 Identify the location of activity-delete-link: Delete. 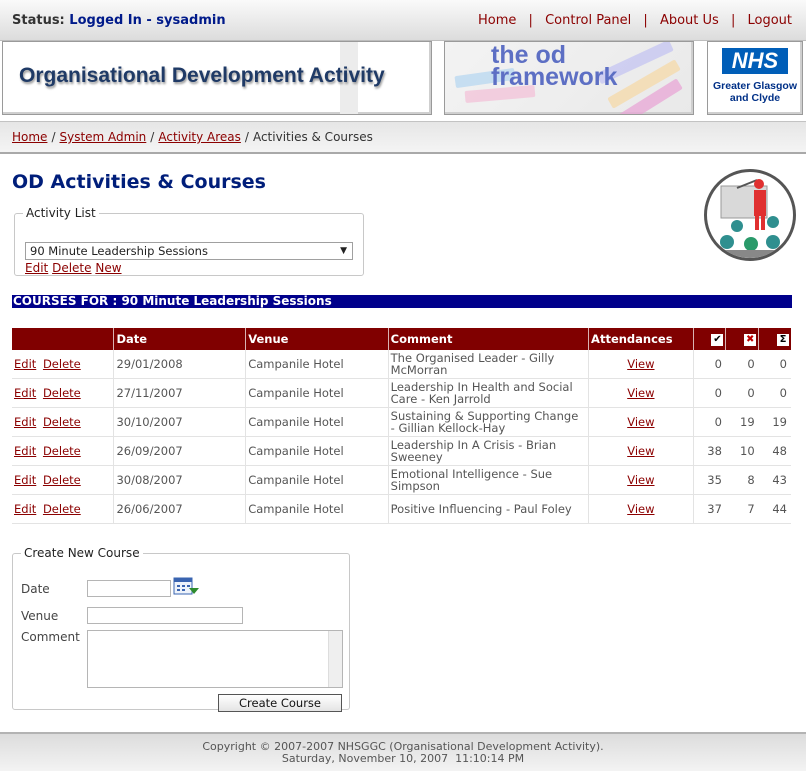
(71, 268).